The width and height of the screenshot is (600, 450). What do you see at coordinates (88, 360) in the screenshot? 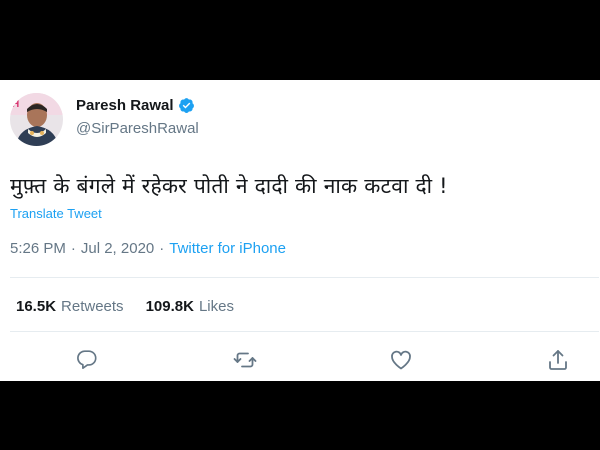
I see `reply-icon` at bounding box center [88, 360].